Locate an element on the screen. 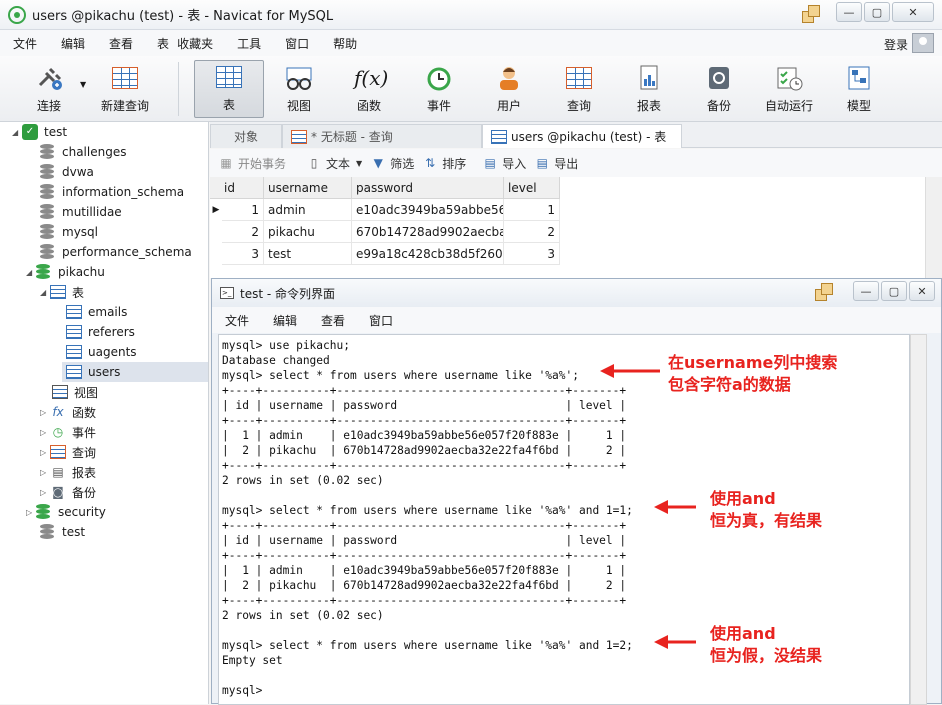  minimize-button: — is located at coordinates (849, 12).